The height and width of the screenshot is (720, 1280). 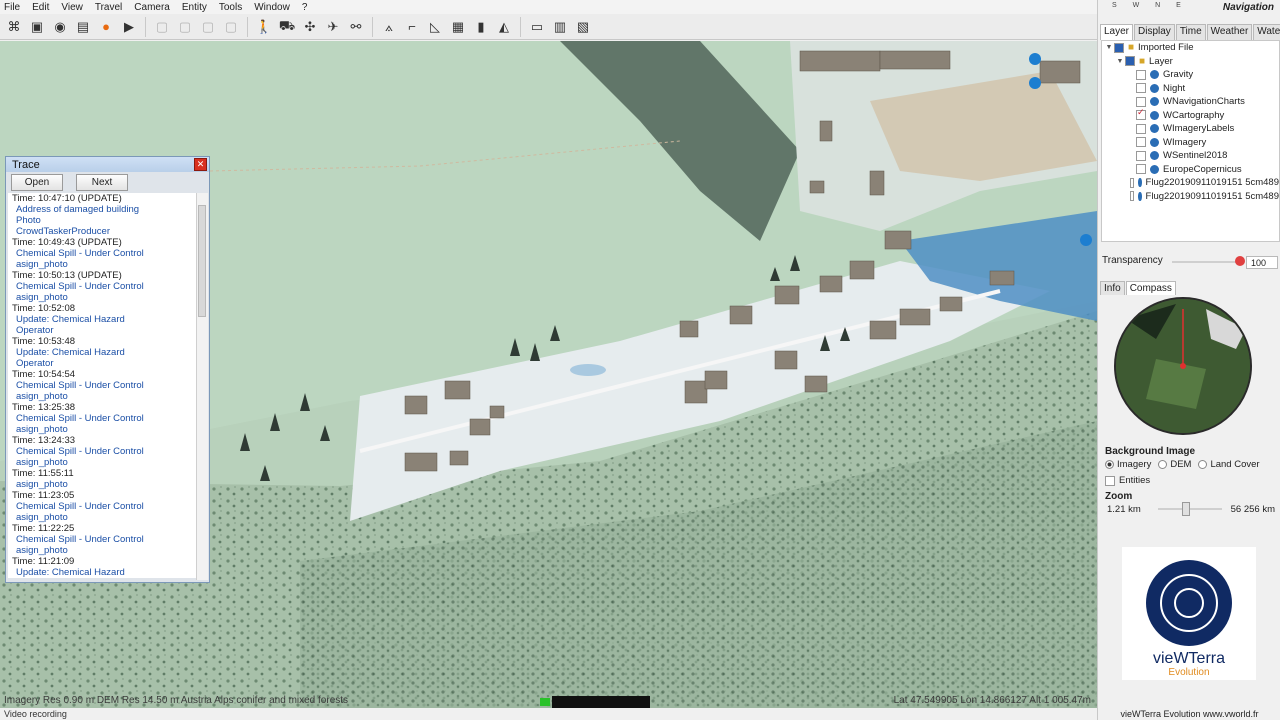 I want to click on line-icon: ⌐, so click(x=412, y=27).